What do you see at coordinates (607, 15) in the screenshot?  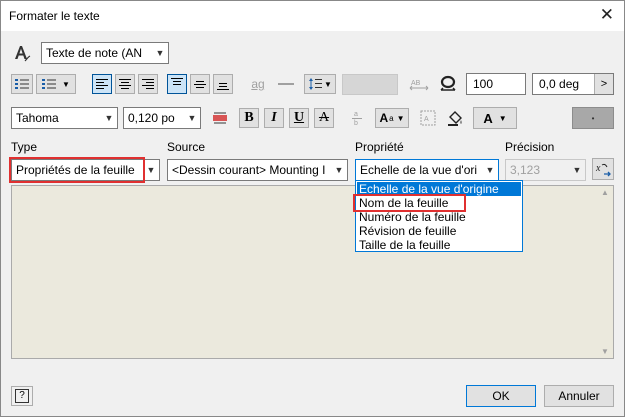 I see `close-icon: ✕` at bounding box center [607, 15].